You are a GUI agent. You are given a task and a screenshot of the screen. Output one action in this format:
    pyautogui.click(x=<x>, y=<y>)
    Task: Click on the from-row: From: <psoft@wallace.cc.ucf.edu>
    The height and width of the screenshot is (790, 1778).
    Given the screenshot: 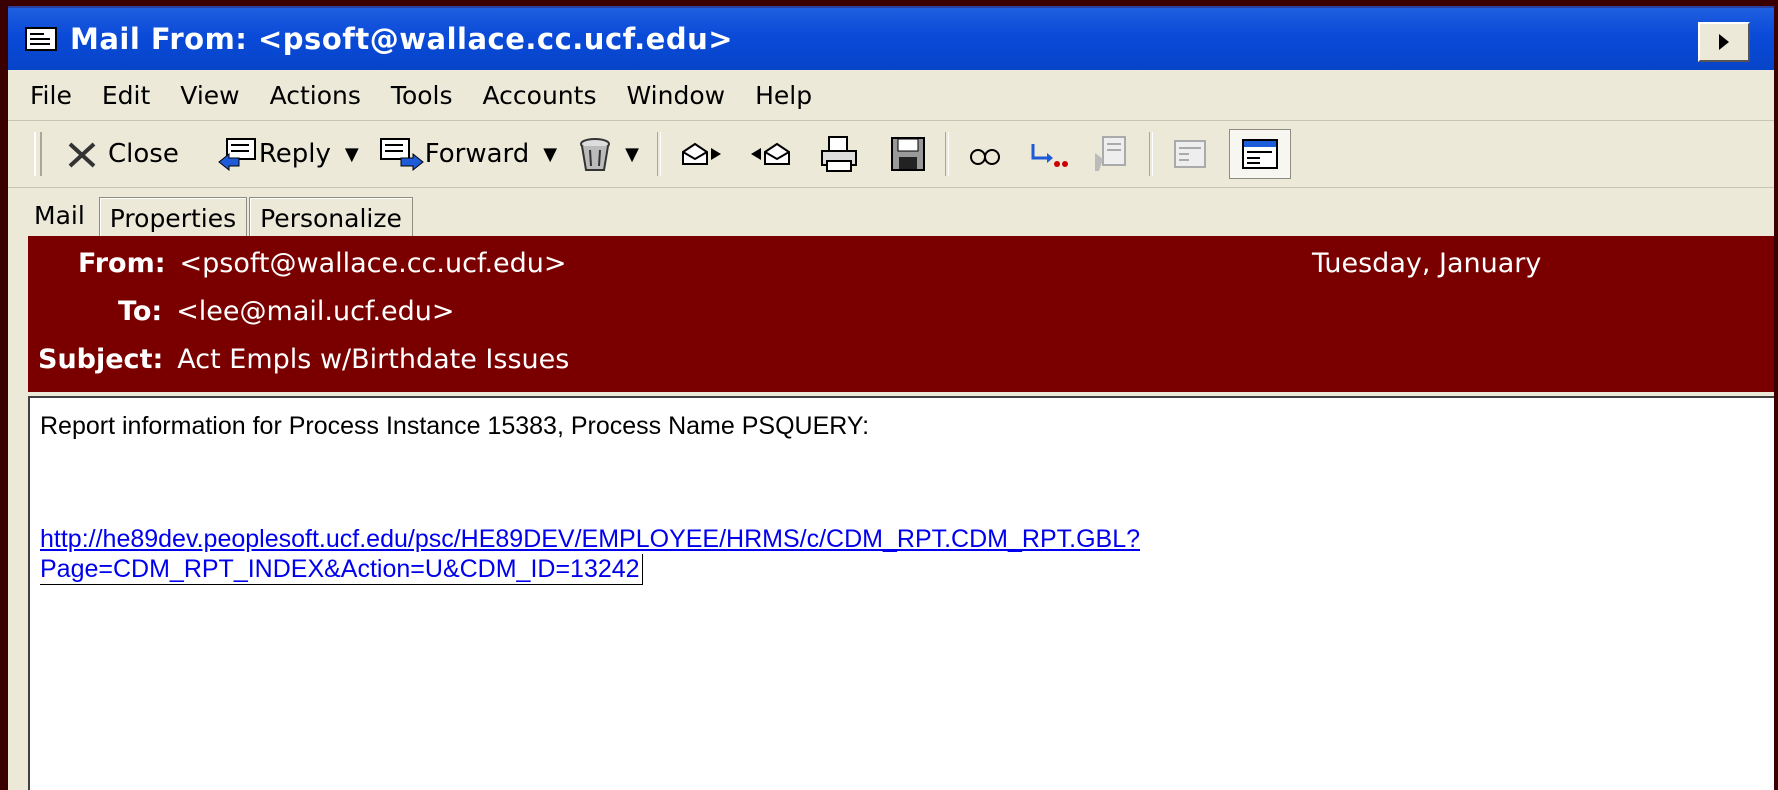 What is the action you would take?
    pyautogui.click(x=322, y=263)
    